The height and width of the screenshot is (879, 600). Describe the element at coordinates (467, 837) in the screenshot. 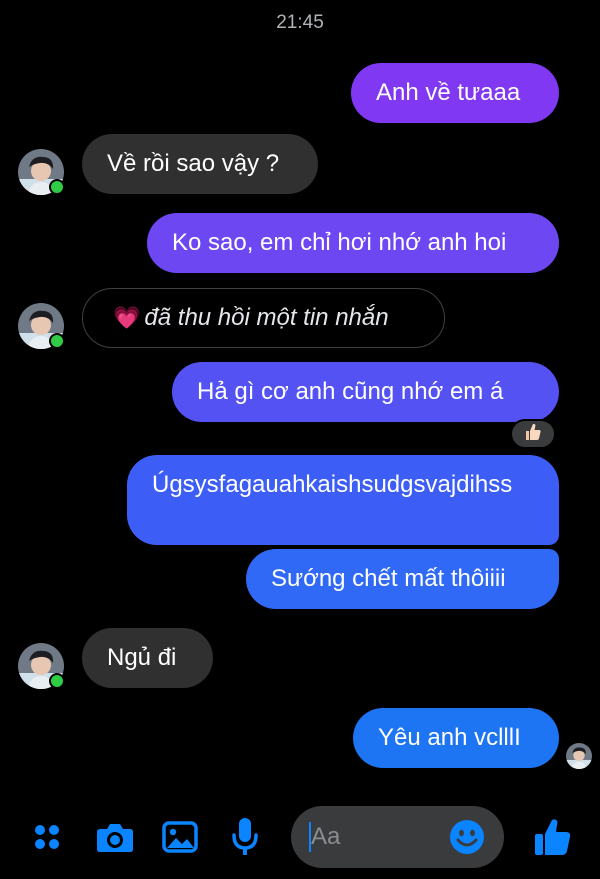

I see `emoji-icon` at that location.